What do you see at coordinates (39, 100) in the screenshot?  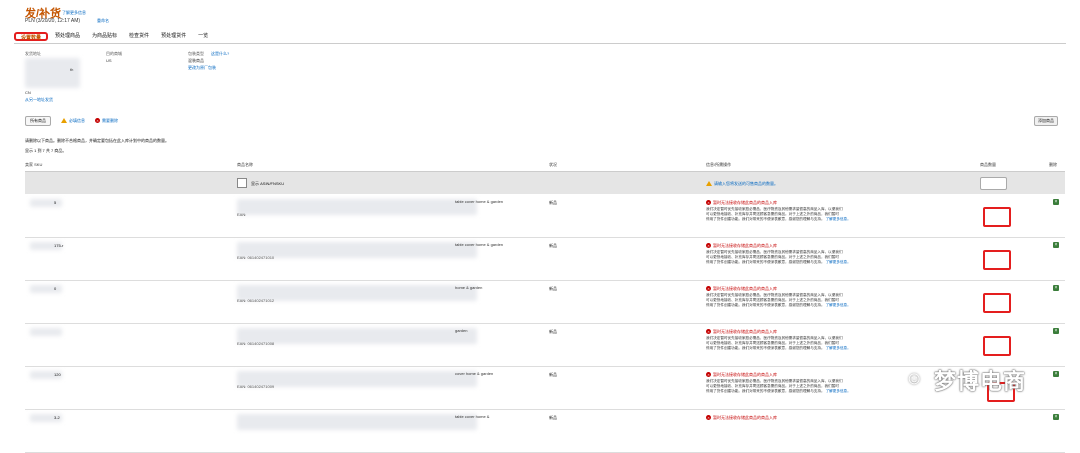 I see `ship-from-another-link: 从另一地址发货` at bounding box center [39, 100].